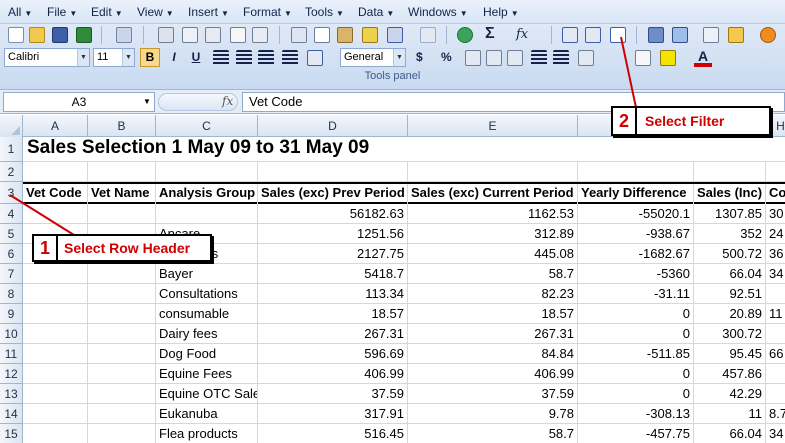  What do you see at coordinates (266, 58) in the screenshot?
I see `align-right-icon` at bounding box center [266, 58].